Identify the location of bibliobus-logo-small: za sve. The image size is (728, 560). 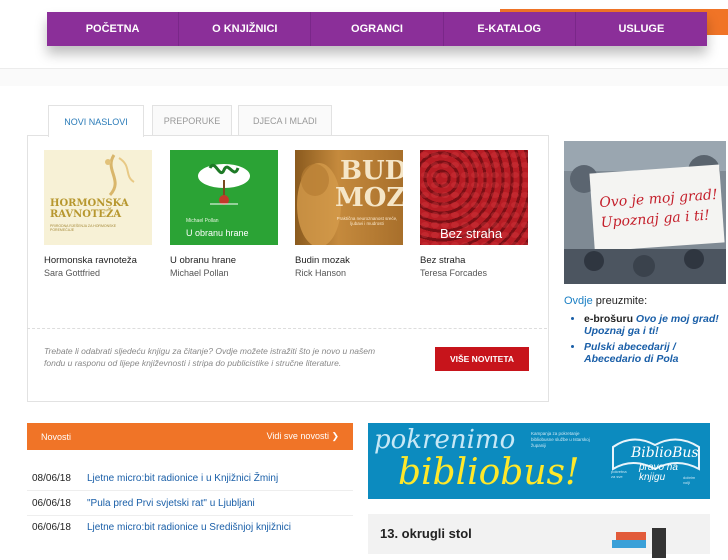
(617, 476).